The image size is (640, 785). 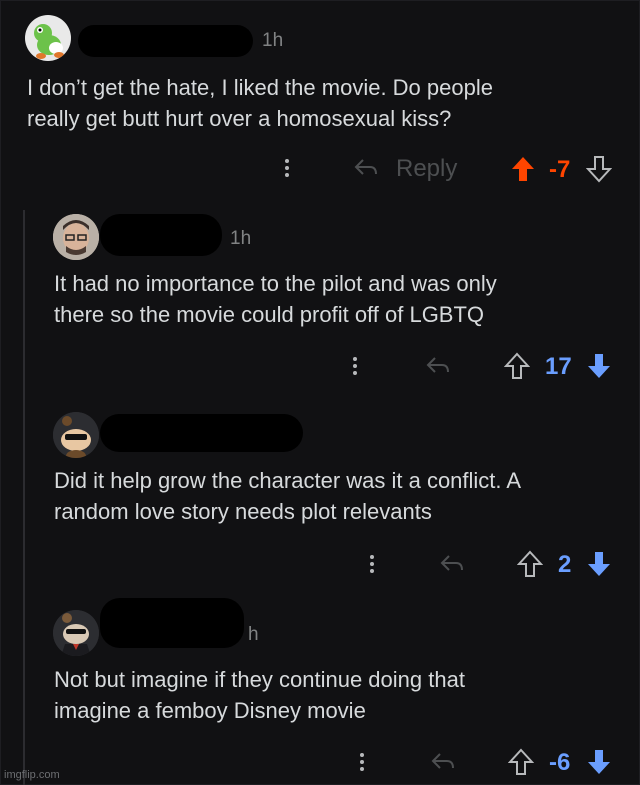 I want to click on user-photo-avatar-icon, so click(x=76, y=237).